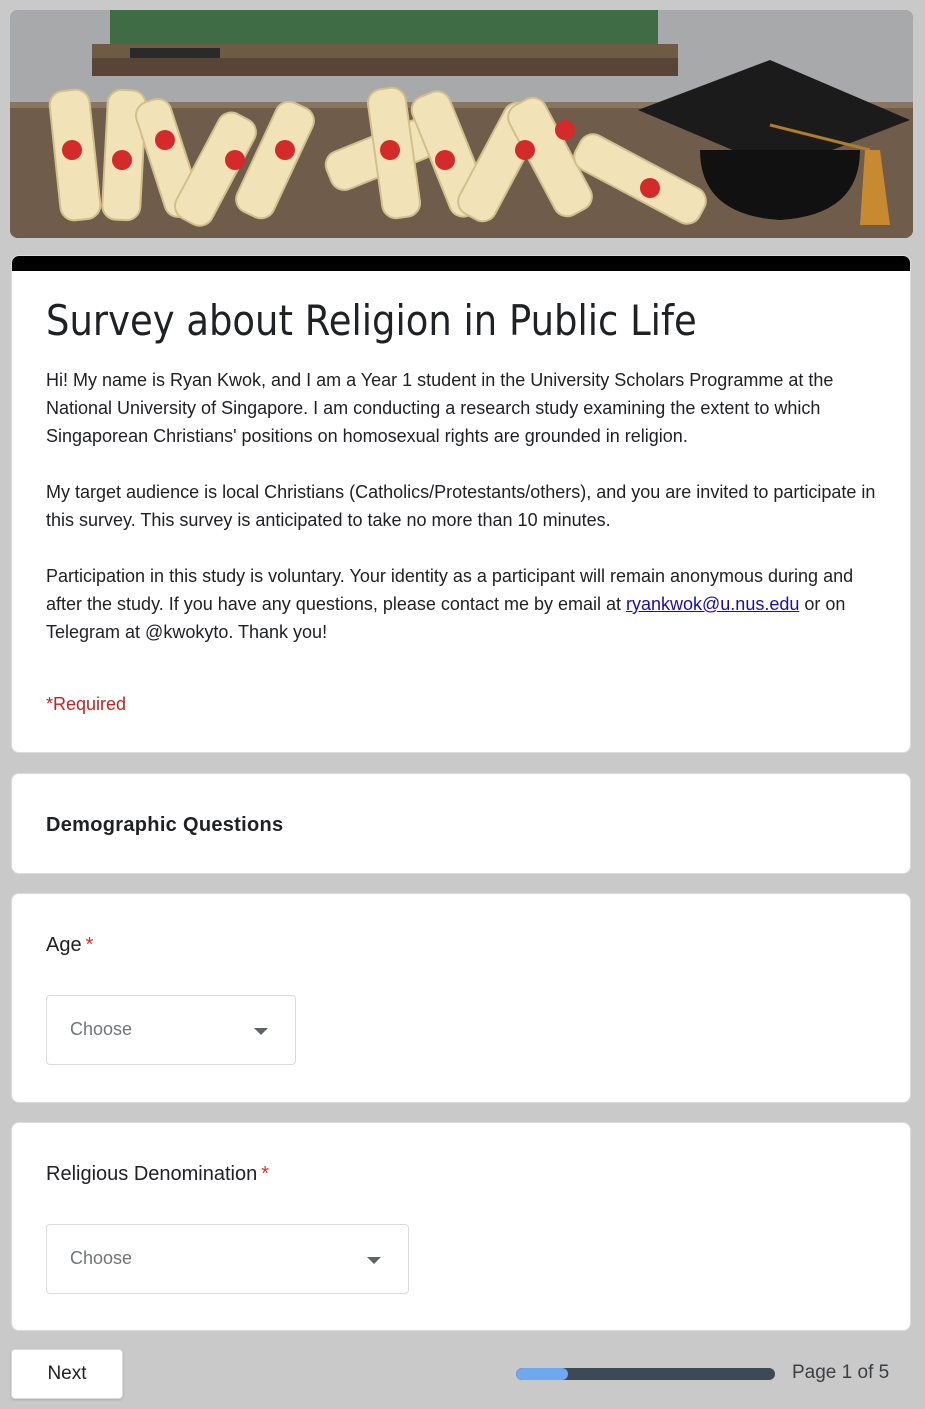 The width and height of the screenshot is (925, 1409). What do you see at coordinates (461, 1226) in the screenshot?
I see `question-card-denomination: Religious Denomination * Choose` at bounding box center [461, 1226].